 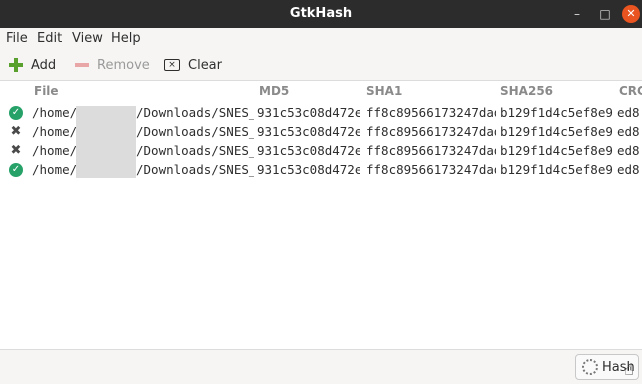 I want to click on clear-icon: ×, so click(x=172, y=65).